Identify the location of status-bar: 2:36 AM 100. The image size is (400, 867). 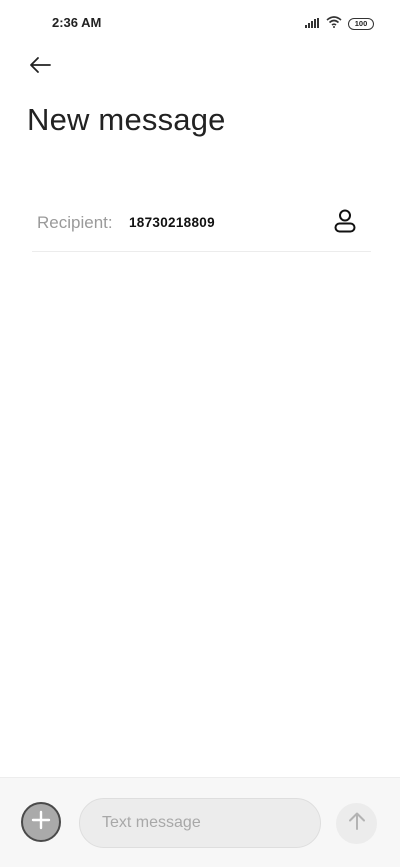
(200, 23).